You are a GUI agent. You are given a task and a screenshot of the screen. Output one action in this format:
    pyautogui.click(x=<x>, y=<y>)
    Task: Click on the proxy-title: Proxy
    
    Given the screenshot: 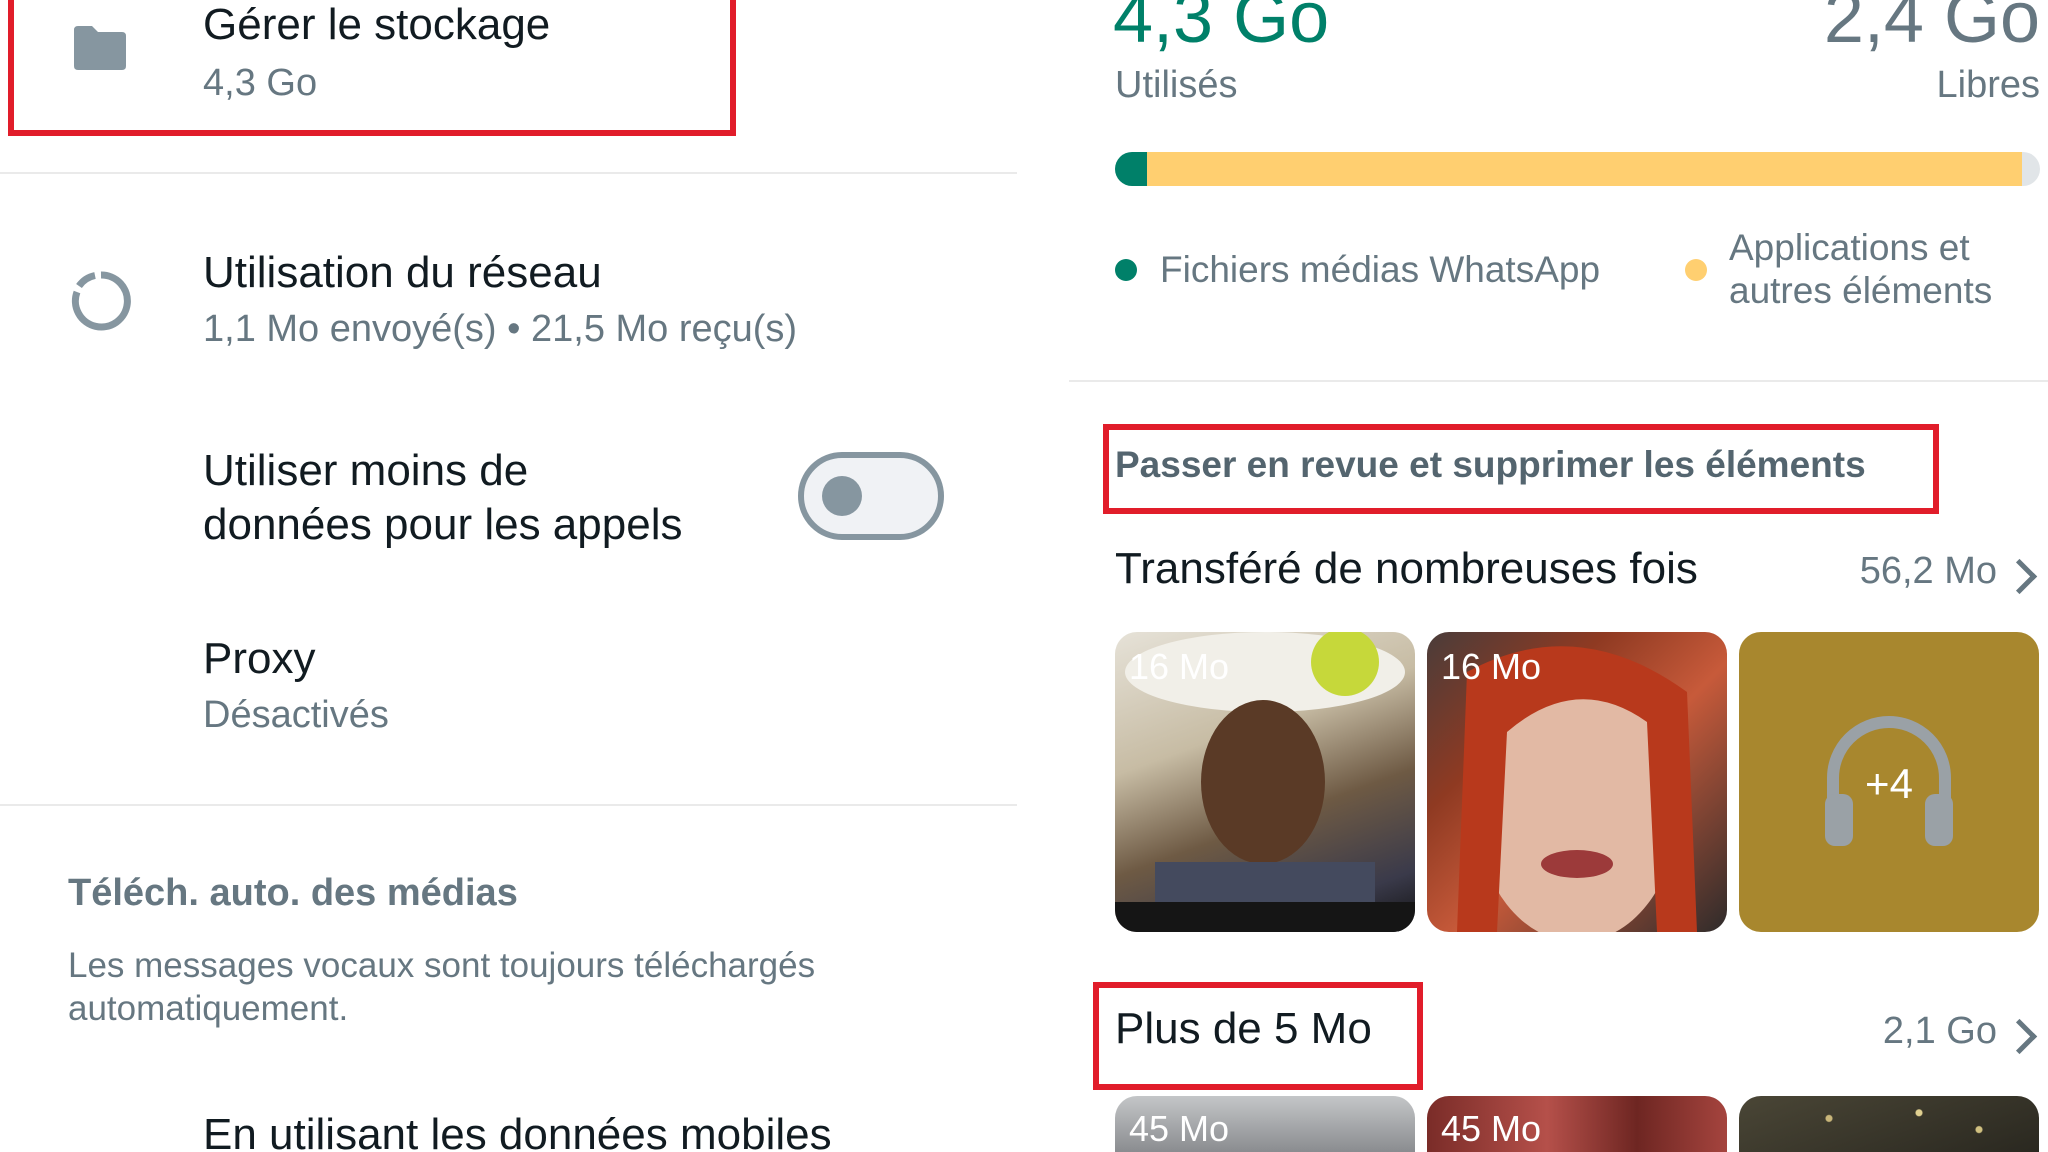 What is the action you would take?
    pyautogui.click(x=259, y=658)
    